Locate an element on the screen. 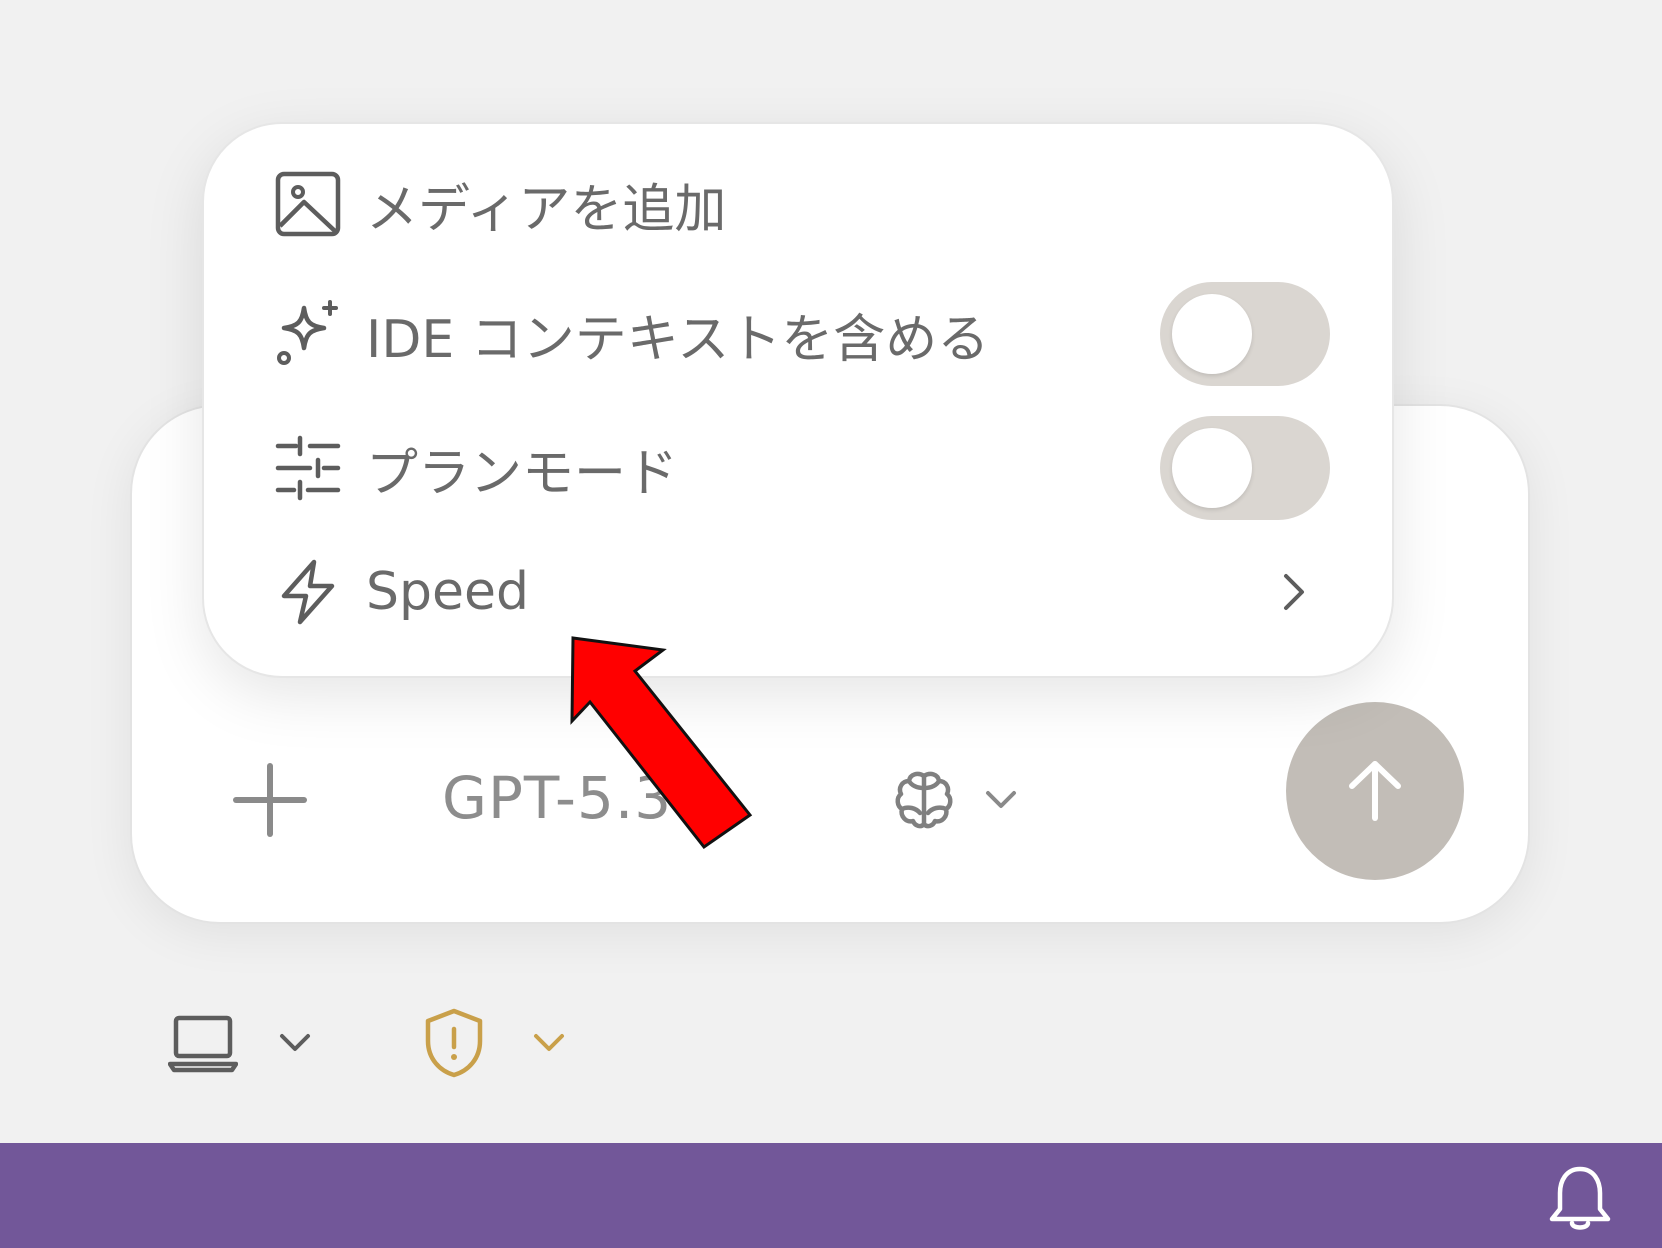 The image size is (1662, 1248). laptop-icon is located at coordinates (203, 1044).